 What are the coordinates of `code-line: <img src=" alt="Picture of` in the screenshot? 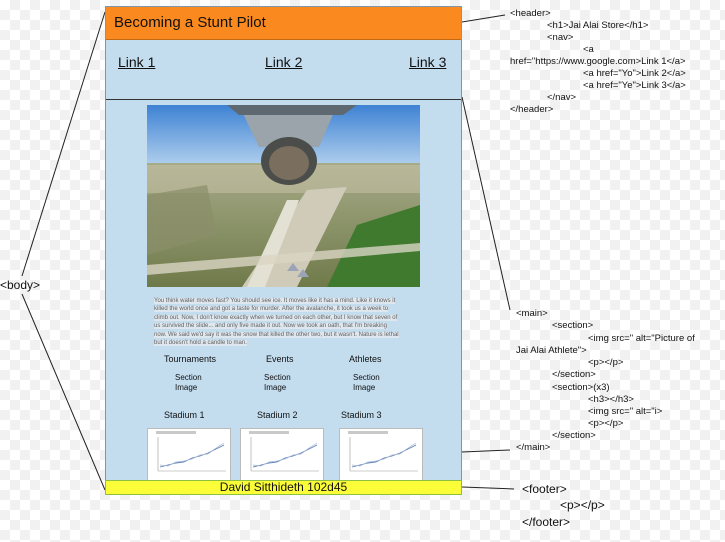 It's located at (641, 338).